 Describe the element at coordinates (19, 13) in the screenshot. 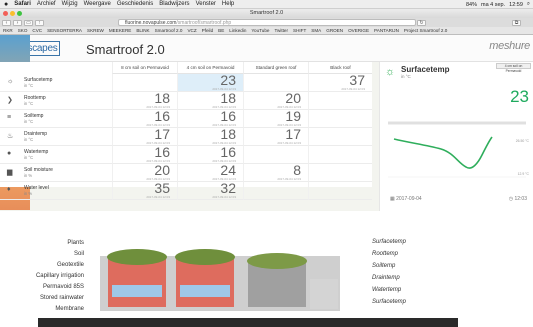

I see `zoom-button` at that location.